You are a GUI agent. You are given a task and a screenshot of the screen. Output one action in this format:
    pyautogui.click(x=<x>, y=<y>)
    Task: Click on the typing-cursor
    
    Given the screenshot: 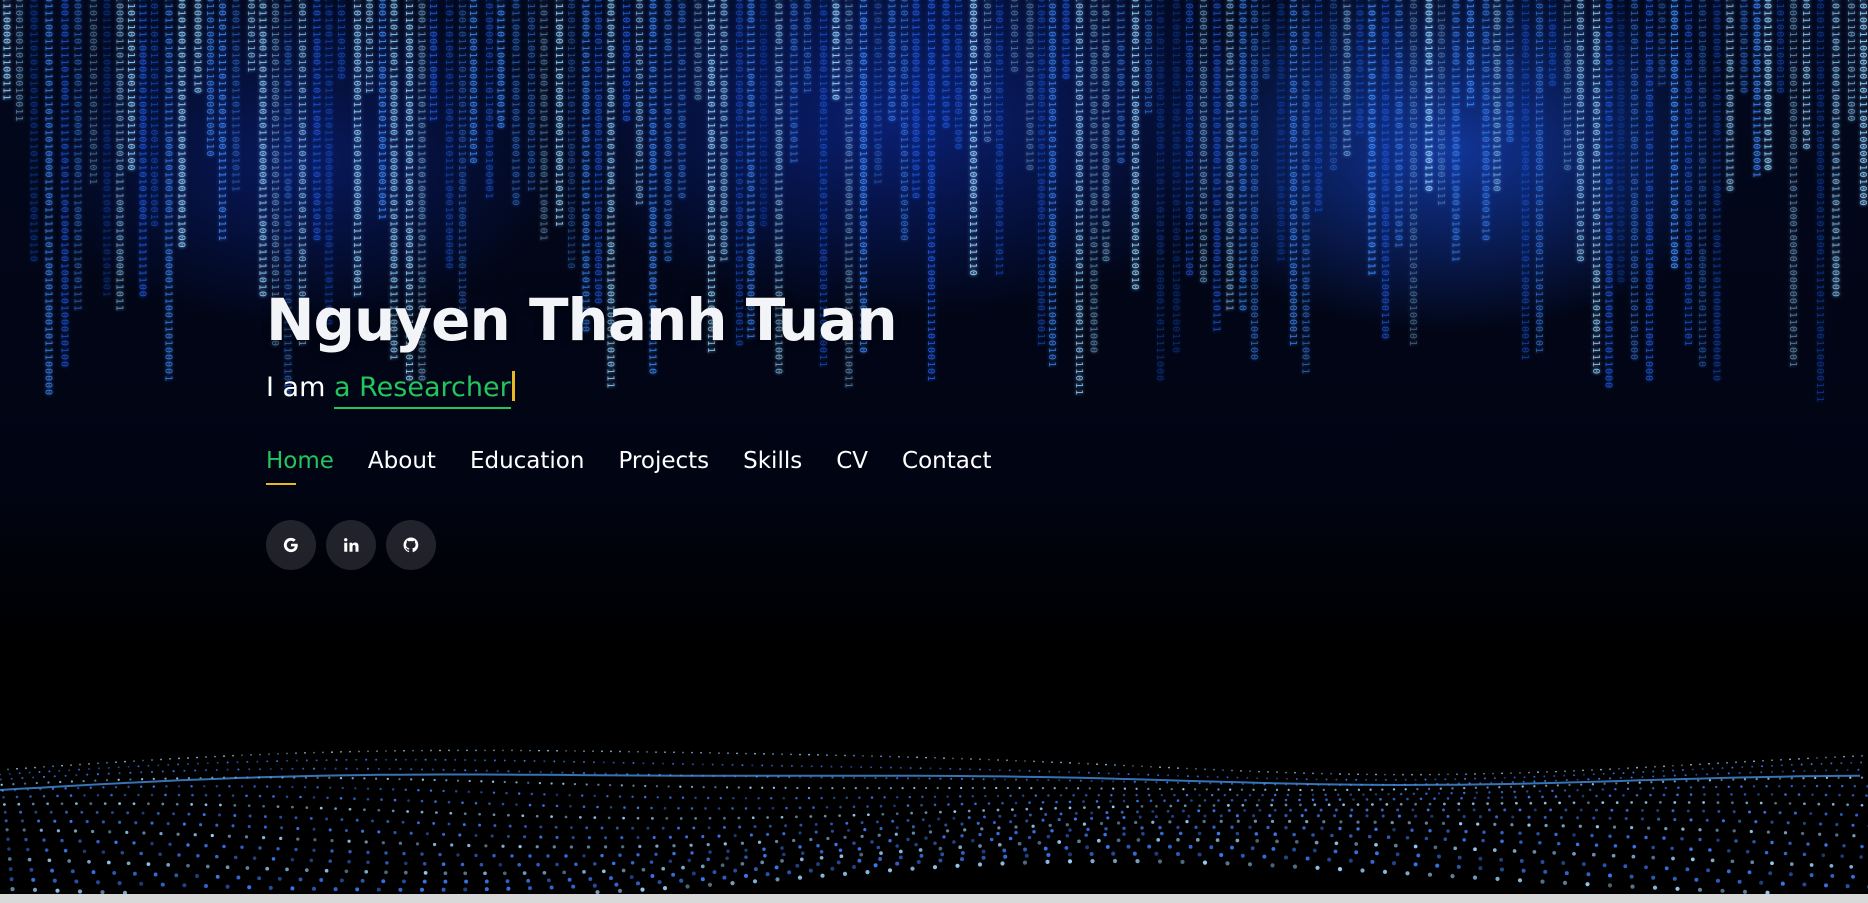 What is the action you would take?
    pyautogui.click(x=513, y=386)
    